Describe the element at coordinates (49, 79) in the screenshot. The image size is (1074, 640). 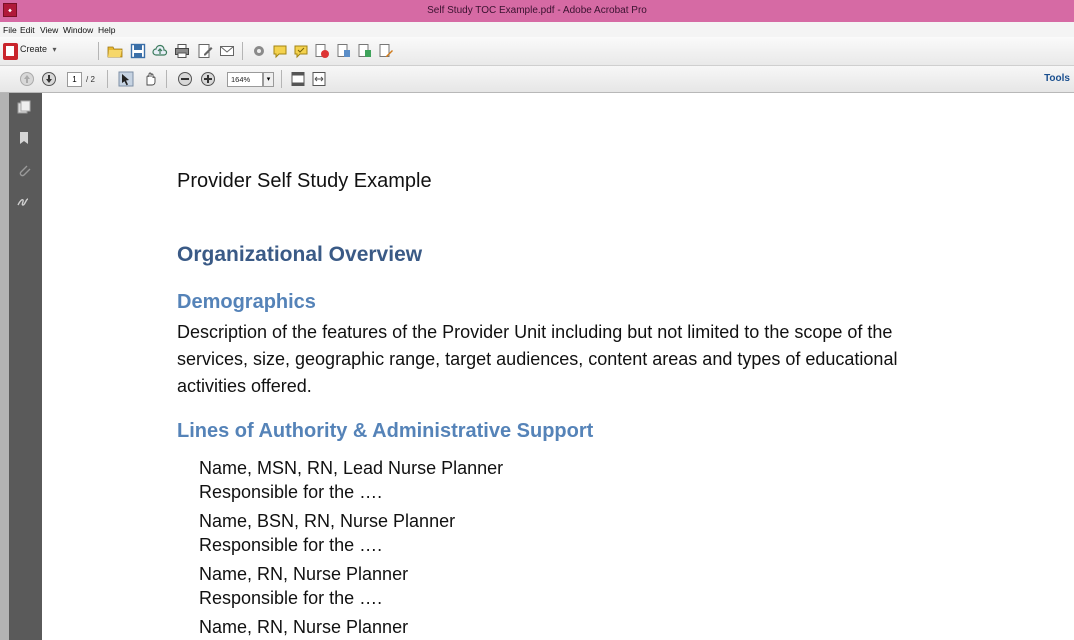
I see `next-page-icon` at that location.